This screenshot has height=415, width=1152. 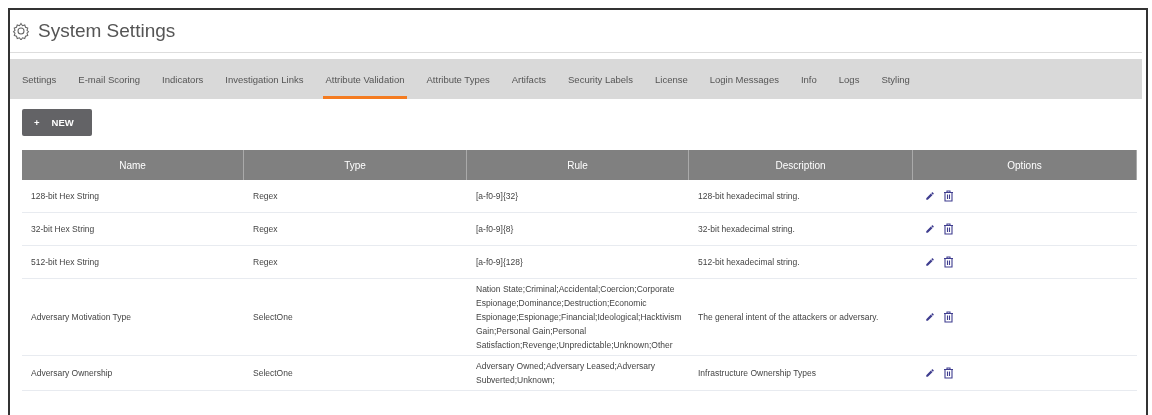 What do you see at coordinates (578, 229) in the screenshot?
I see `table-cell: [a-f0-9]{8}` at bounding box center [578, 229].